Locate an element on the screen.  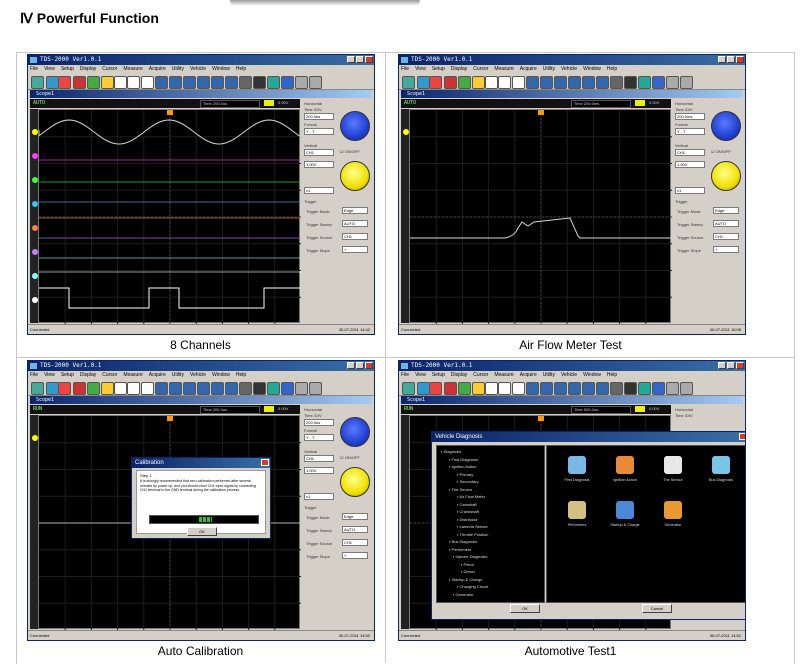
onoff-checkbox: ☑ ON/OFF is located at coordinates (721, 151).